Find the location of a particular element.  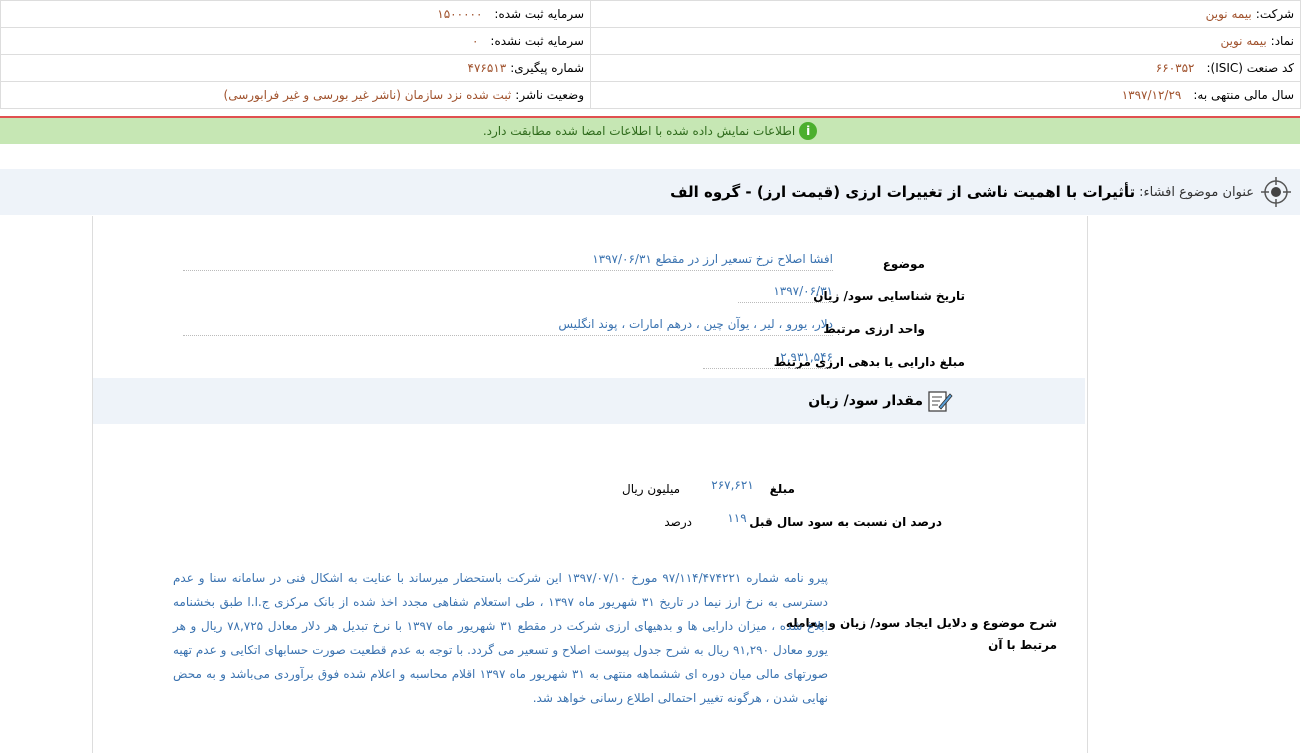

company-value: بیمه نوین is located at coordinates (1229, 14).